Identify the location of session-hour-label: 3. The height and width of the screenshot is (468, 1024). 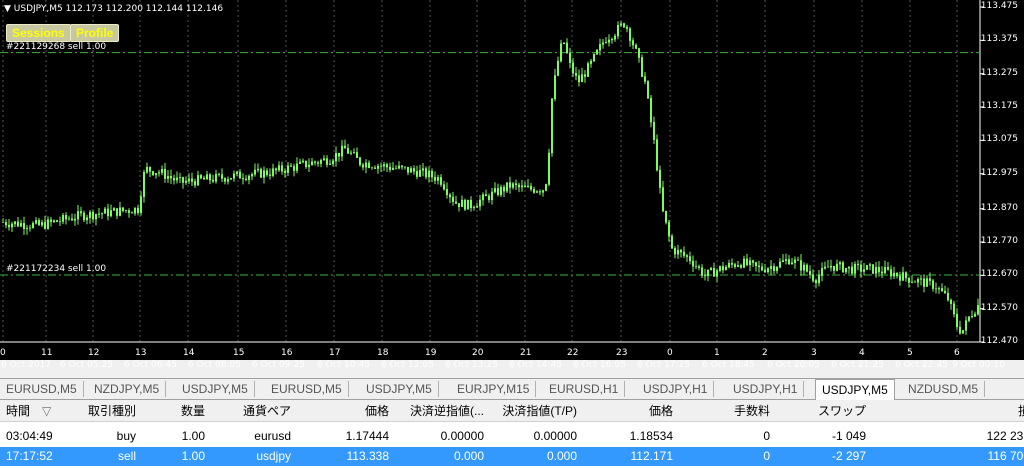
(814, 353).